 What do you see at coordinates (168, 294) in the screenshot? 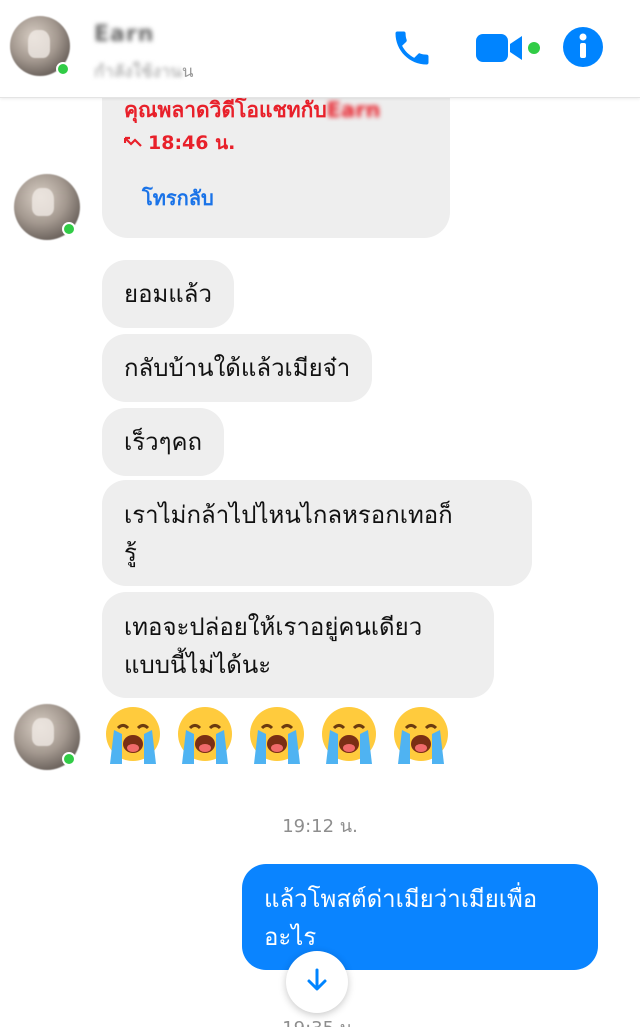
I see `message-bubble-incoming: ยอมแล้ว` at bounding box center [168, 294].